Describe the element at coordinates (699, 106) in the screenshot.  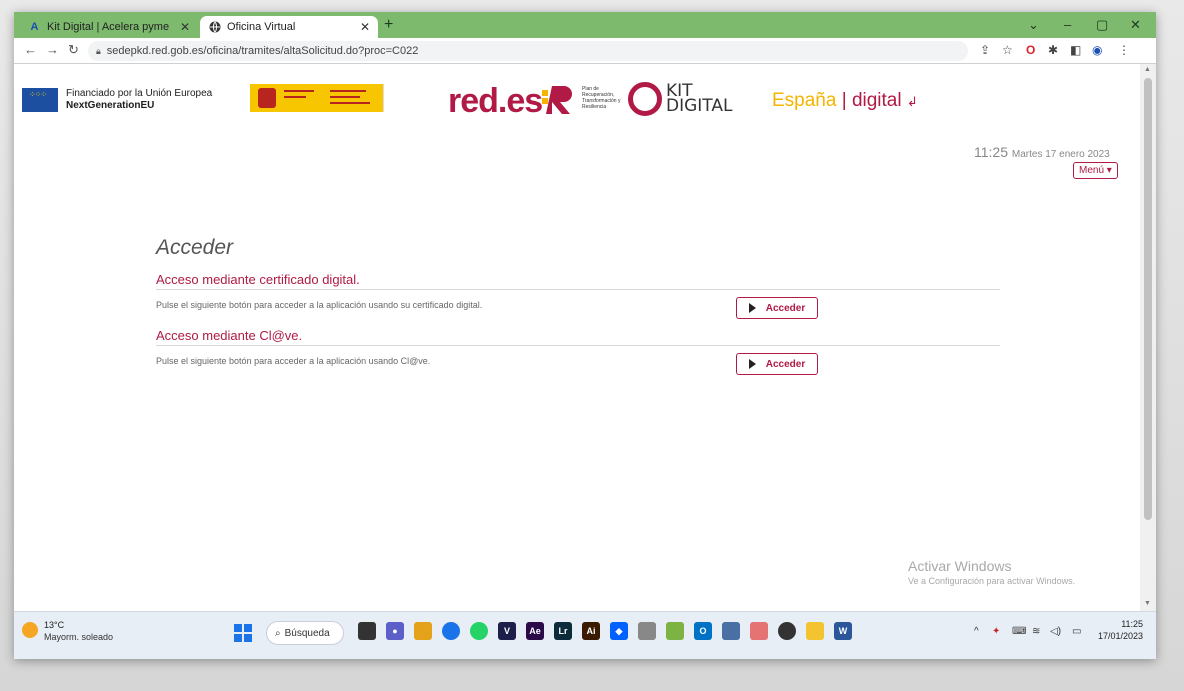
I see `kit-line2: DIGITAL` at that location.